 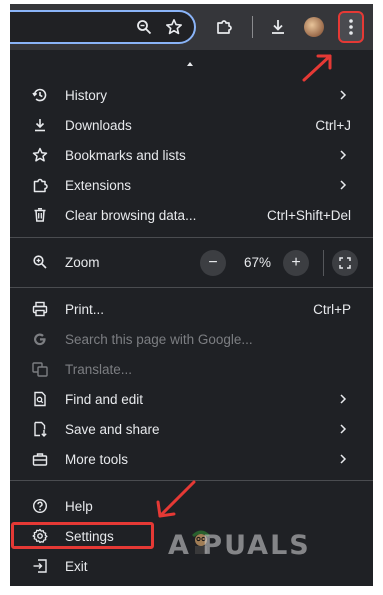 I want to click on bookmark-star-icon, so click(x=174, y=27).